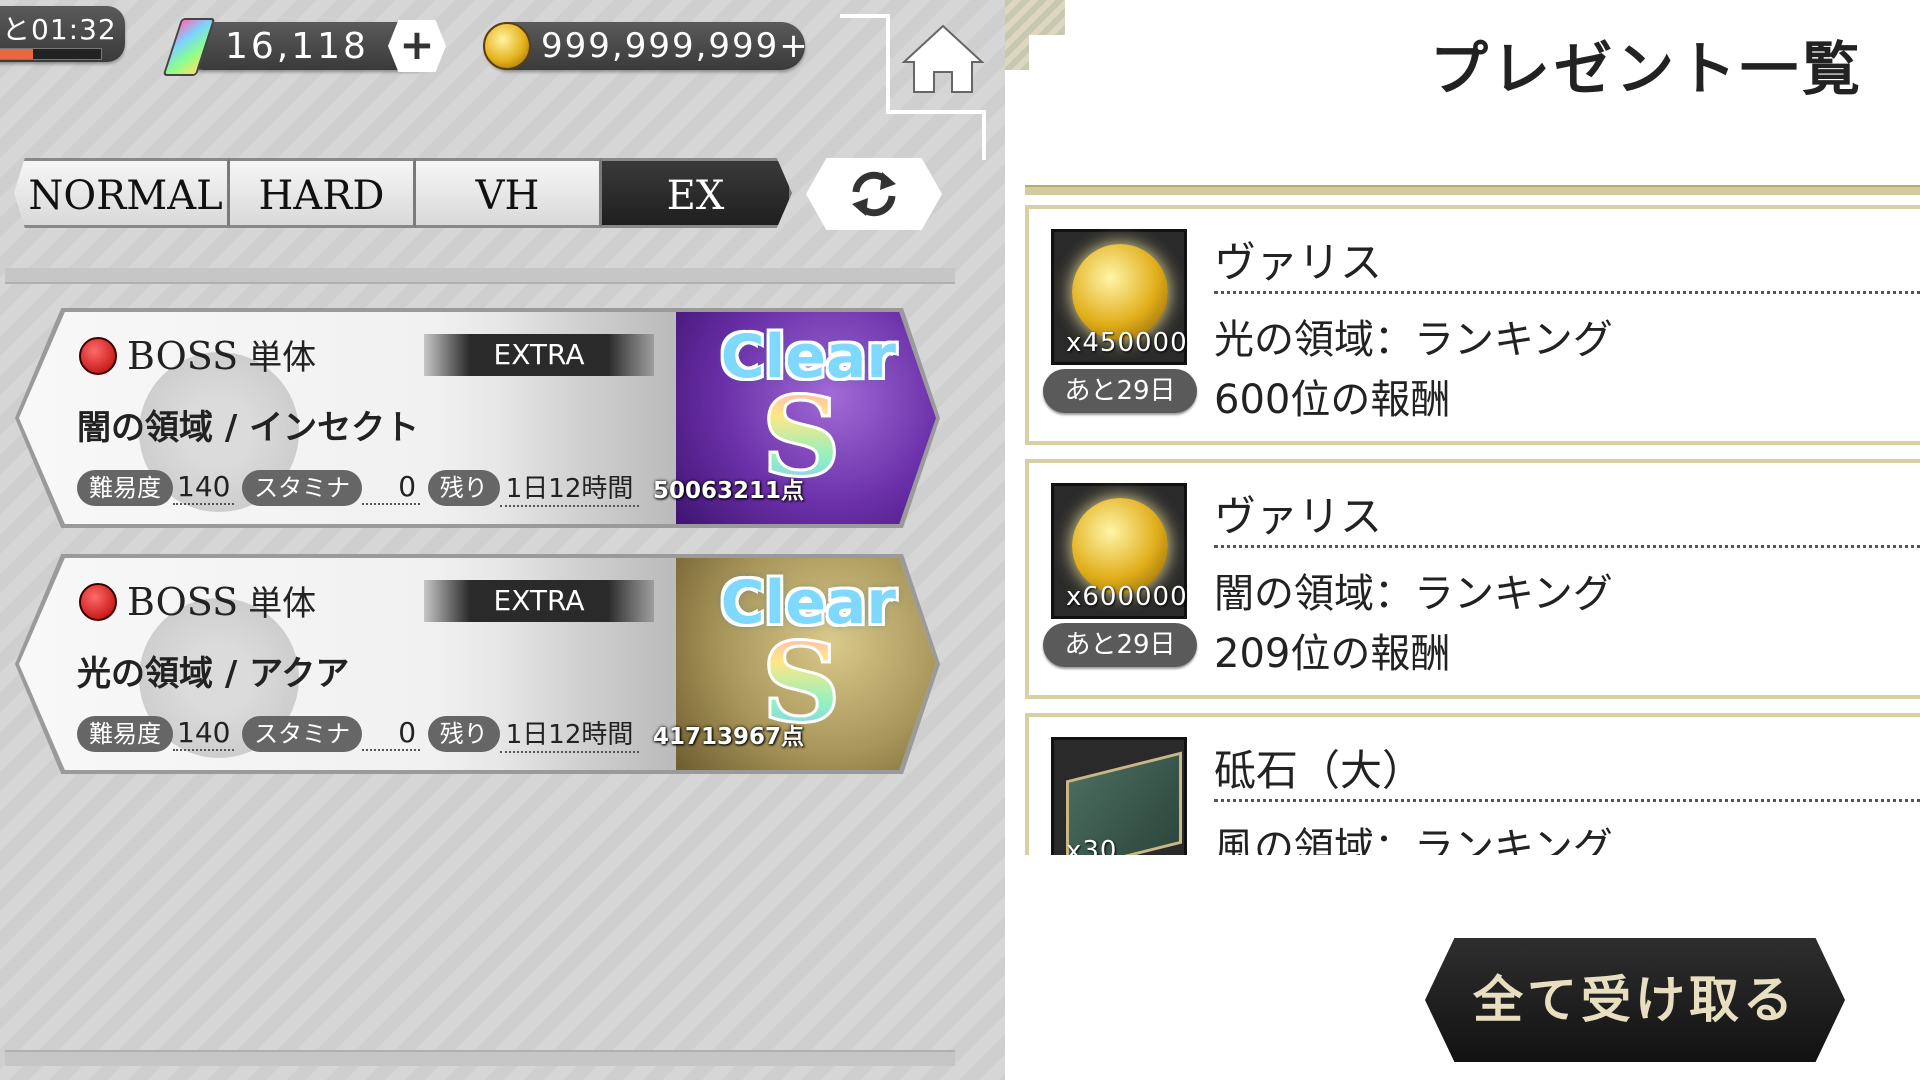  Describe the element at coordinates (1127, 597) in the screenshot. I see `gift-quantity: x600000` at that location.